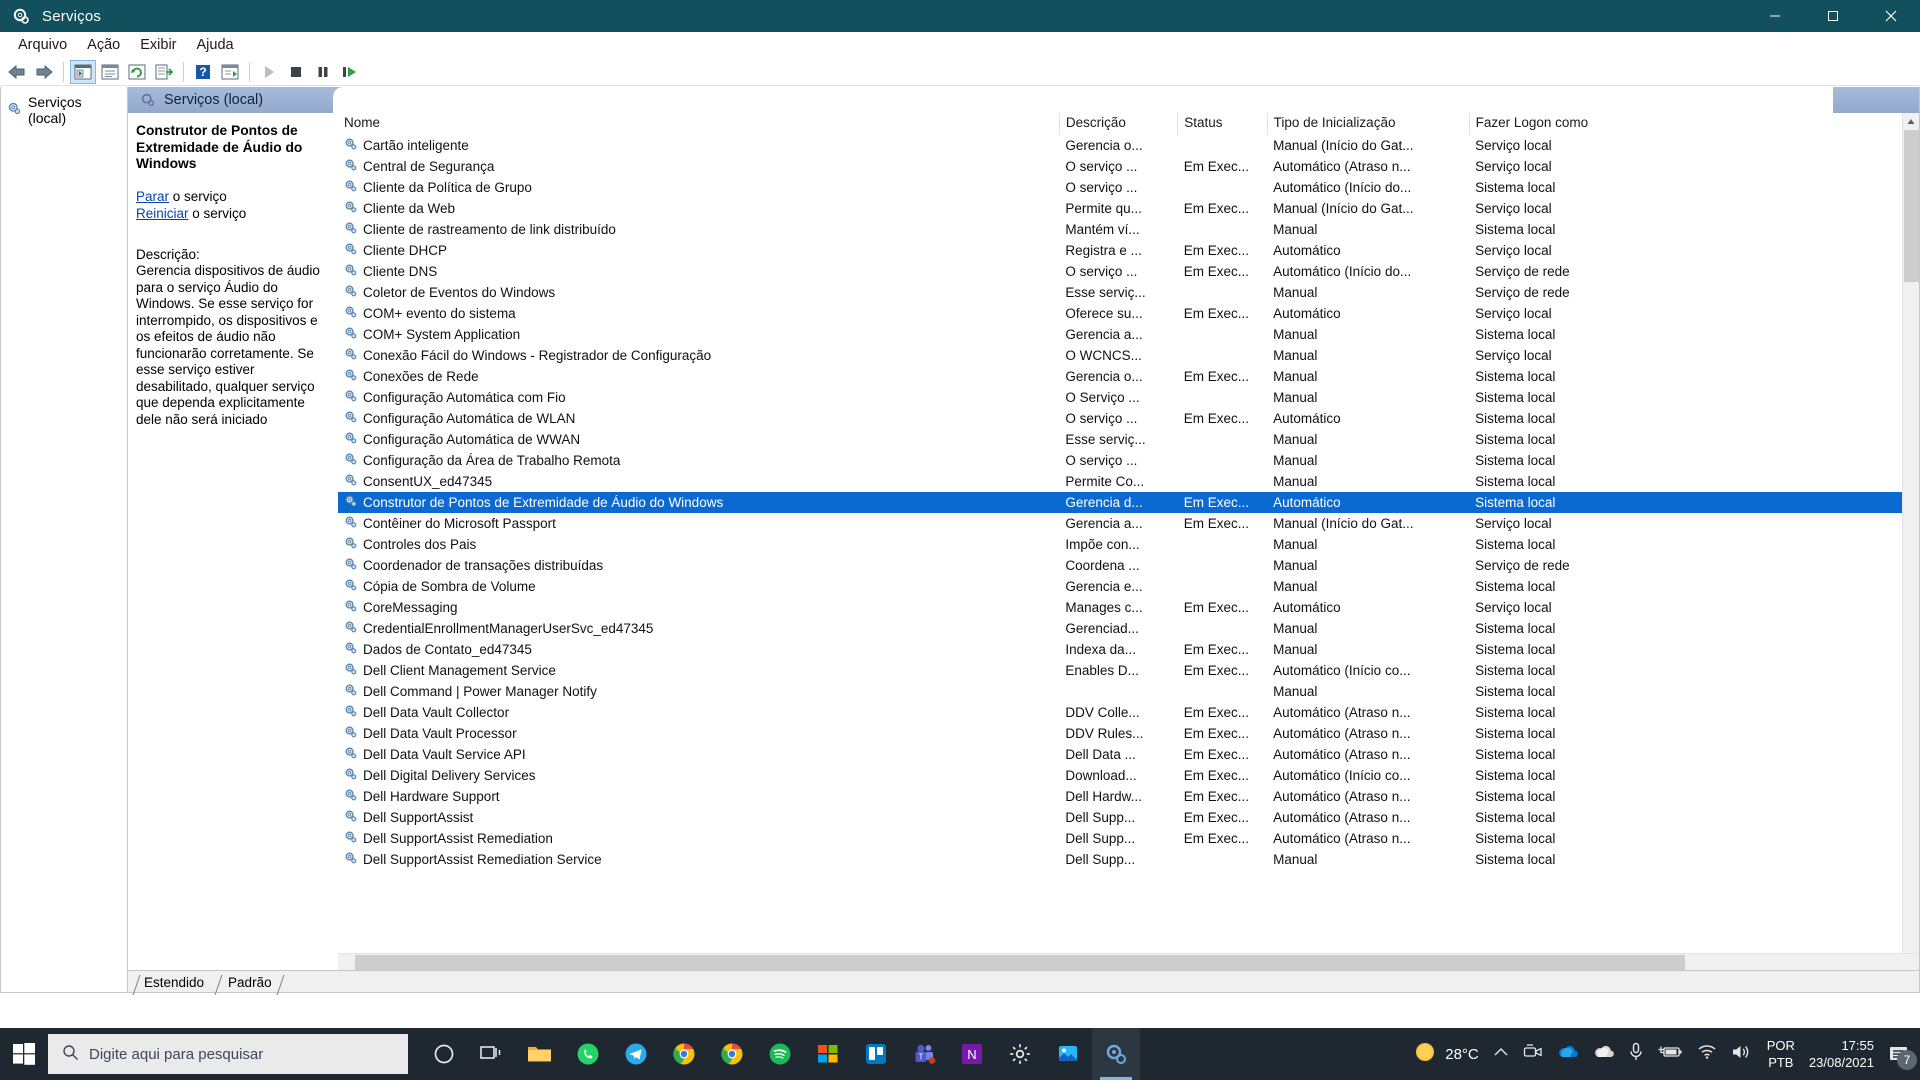 The width and height of the screenshot is (1920, 1080). Describe the element at coordinates (540, 1054) in the screenshot. I see `file-explorer-icon` at that location.